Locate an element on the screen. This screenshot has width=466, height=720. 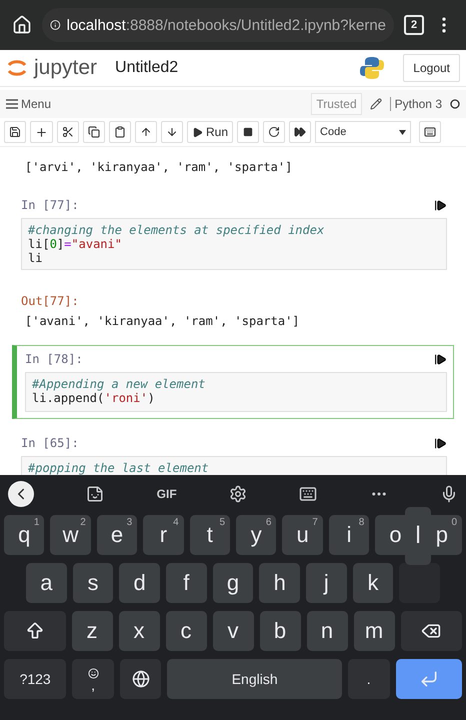
code-line: li.append('roni') is located at coordinates (94, 398).